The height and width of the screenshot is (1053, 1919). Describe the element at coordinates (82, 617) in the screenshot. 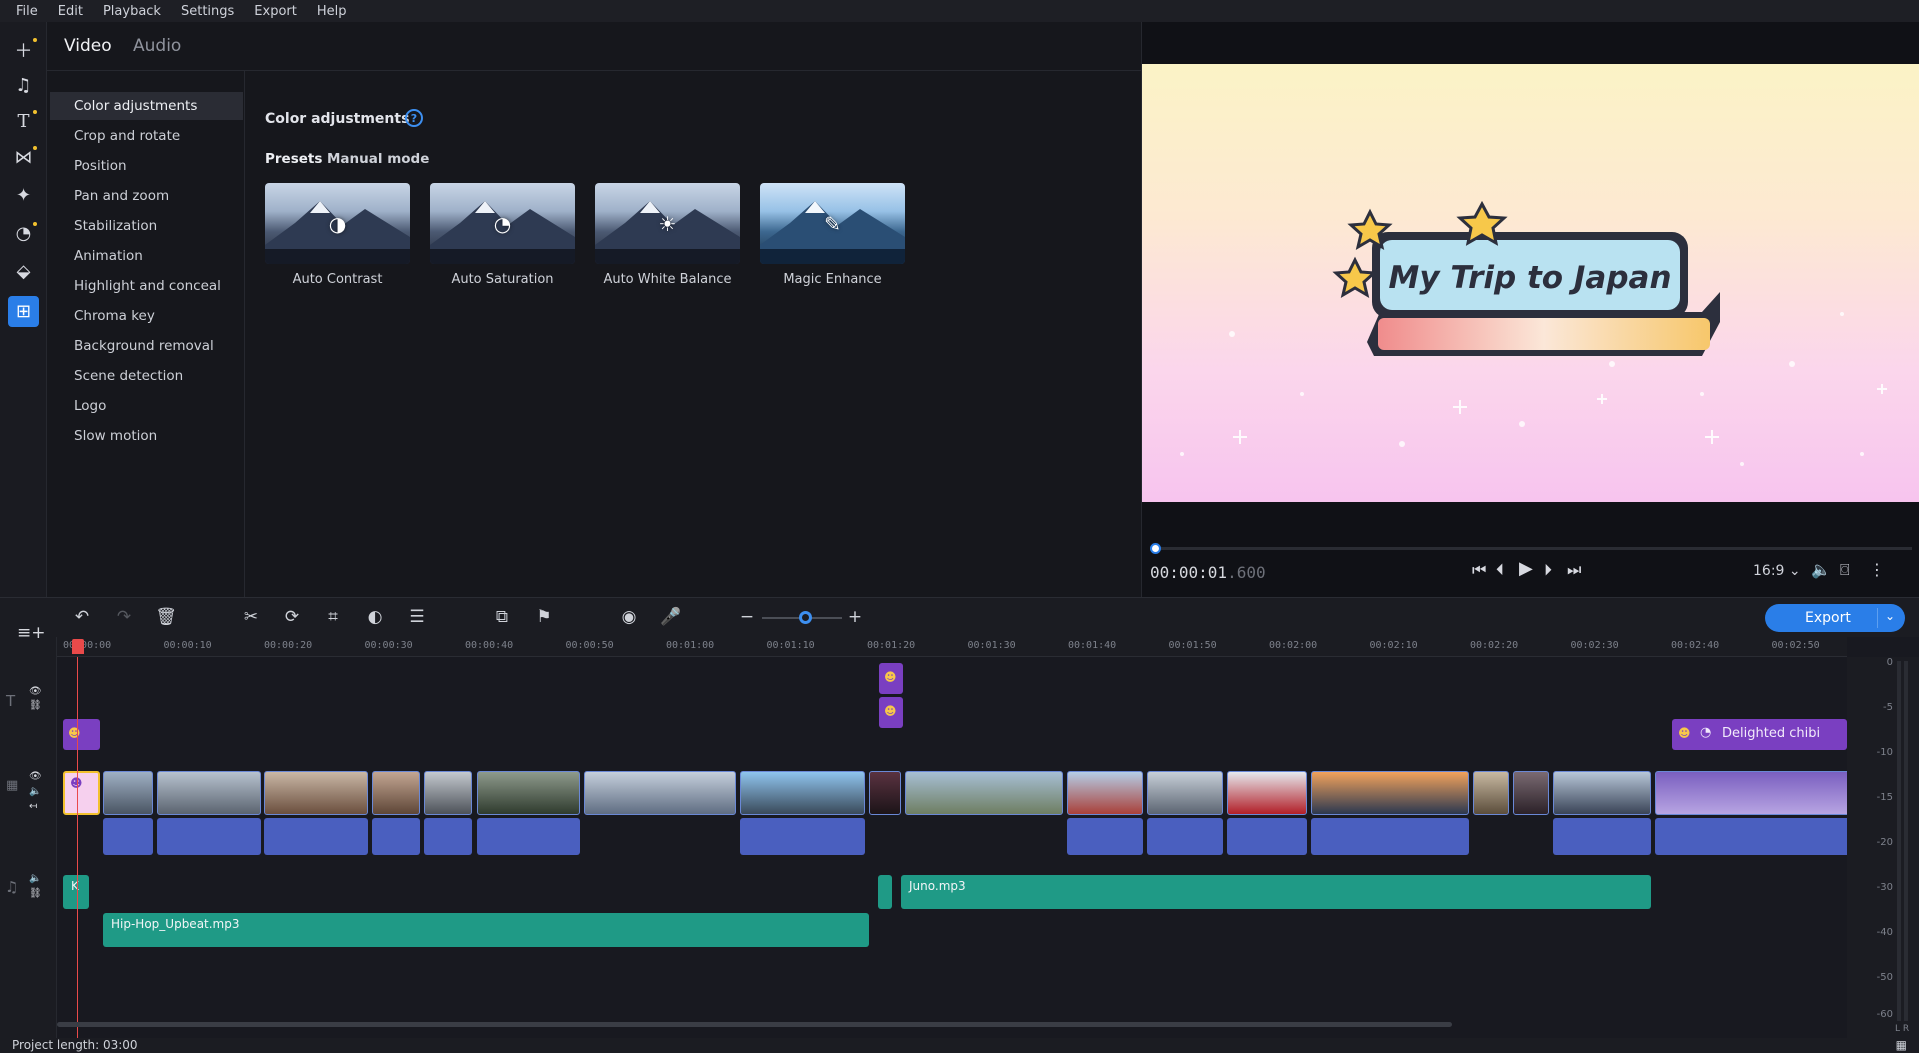

I see `undo-icon: ↶` at that location.